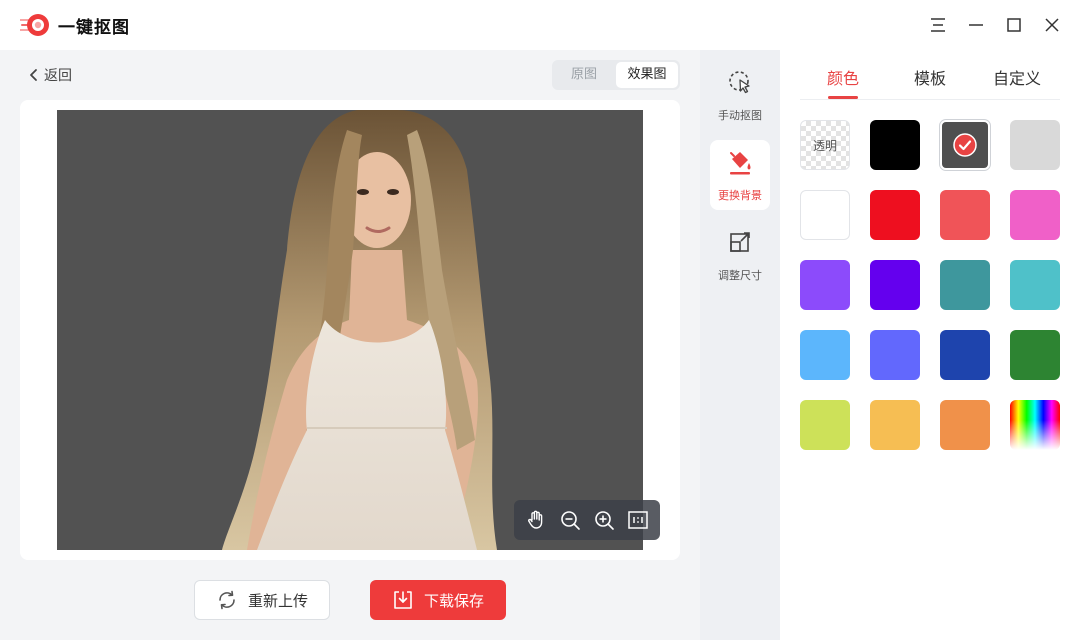 The height and width of the screenshot is (640, 1080). I want to click on hand-icon, so click(536, 520).